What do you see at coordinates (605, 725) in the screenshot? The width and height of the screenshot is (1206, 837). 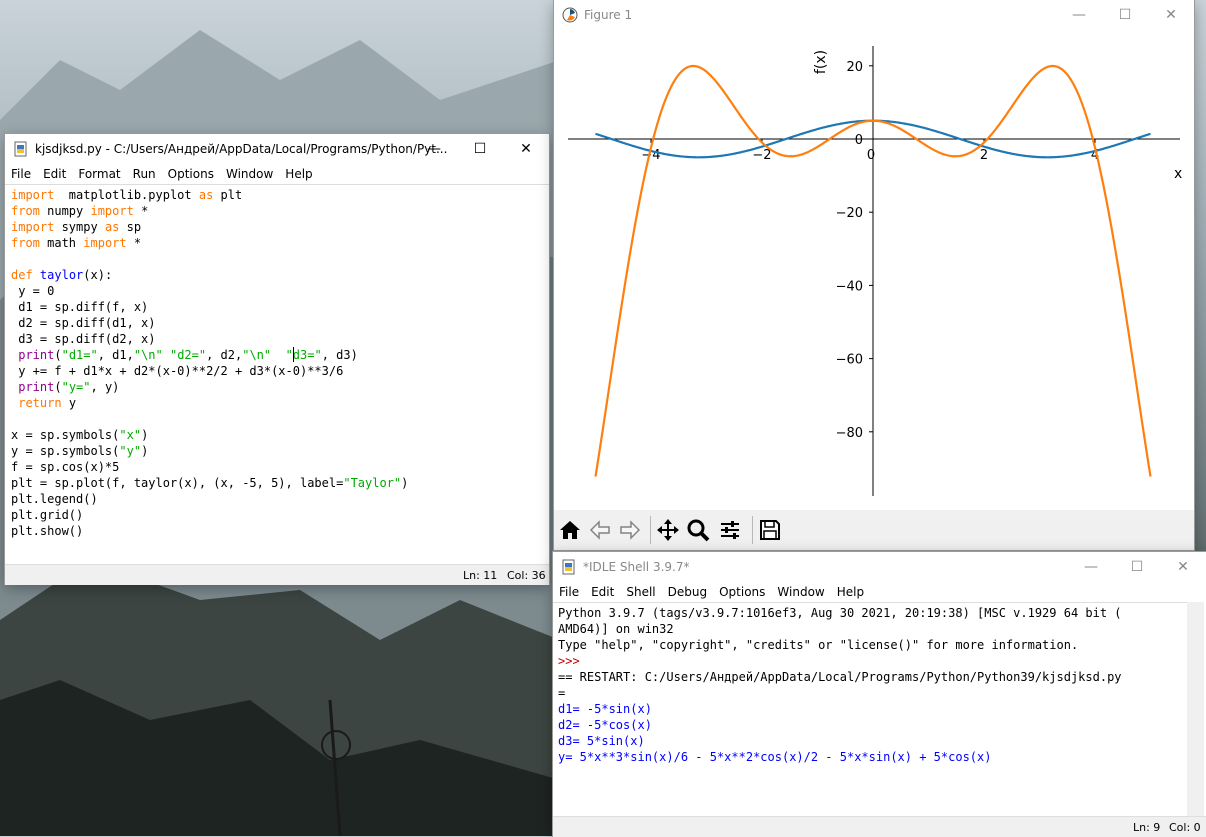 I see `shell-line: d2= -5*cos(x)` at bounding box center [605, 725].